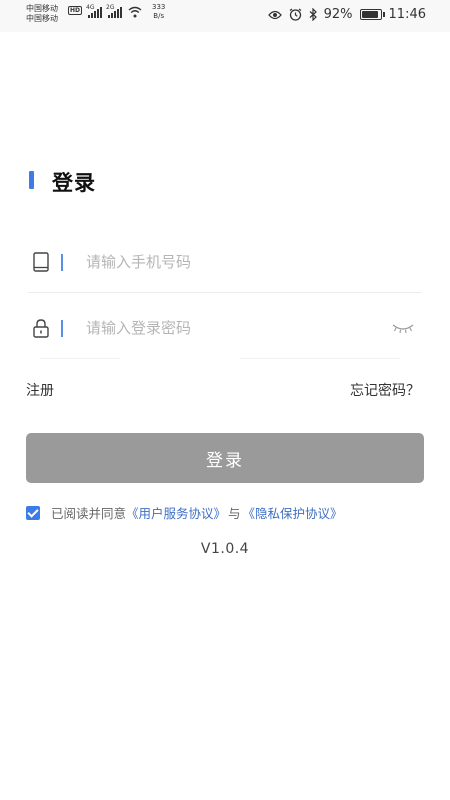 The image size is (450, 800). I want to click on eye-icon, so click(274, 14).